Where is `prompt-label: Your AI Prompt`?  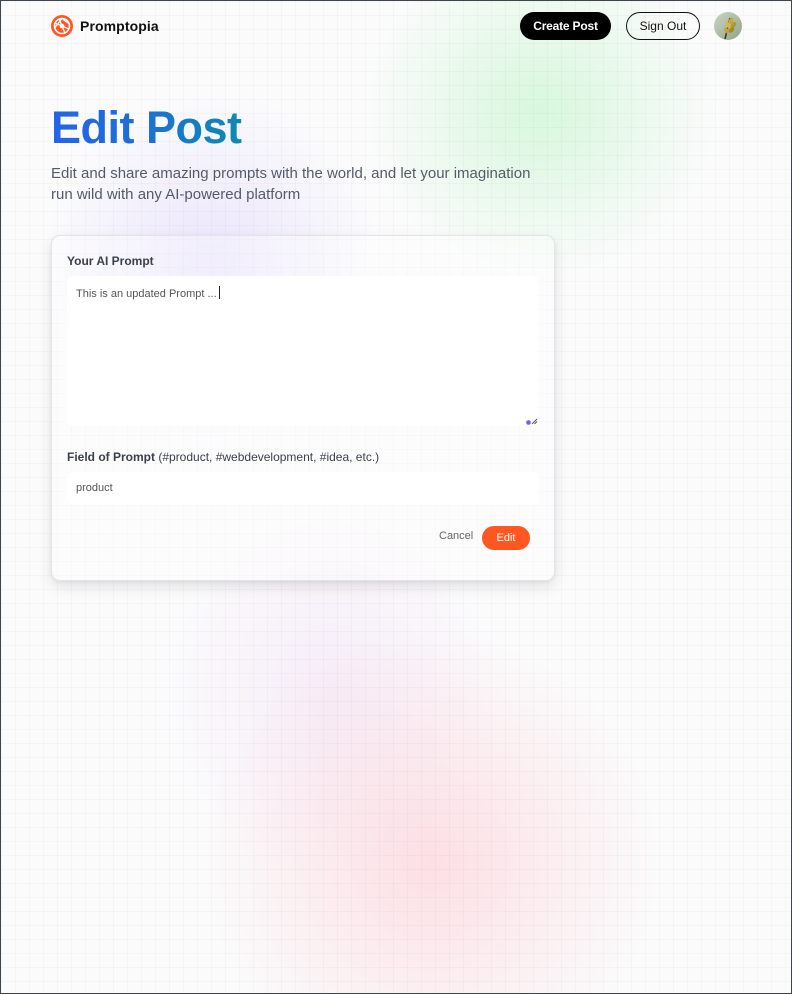 prompt-label: Your AI Prompt is located at coordinates (110, 261).